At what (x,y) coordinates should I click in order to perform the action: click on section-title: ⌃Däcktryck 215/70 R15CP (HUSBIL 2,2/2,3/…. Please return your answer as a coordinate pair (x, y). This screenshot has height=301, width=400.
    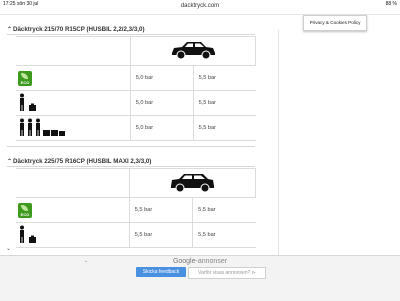
    Looking at the image, I should click on (76, 29).